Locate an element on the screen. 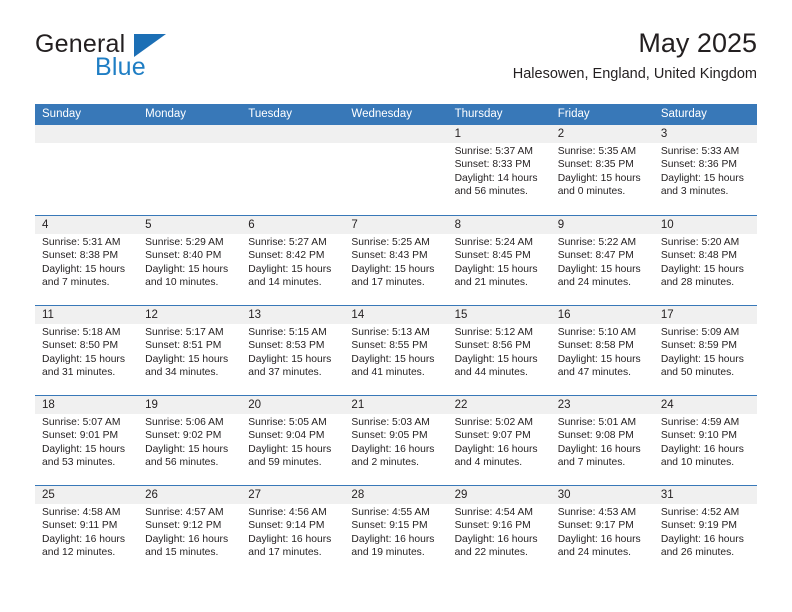  sunset-text: Sunset: 9:17 PM is located at coordinates (595, 526).